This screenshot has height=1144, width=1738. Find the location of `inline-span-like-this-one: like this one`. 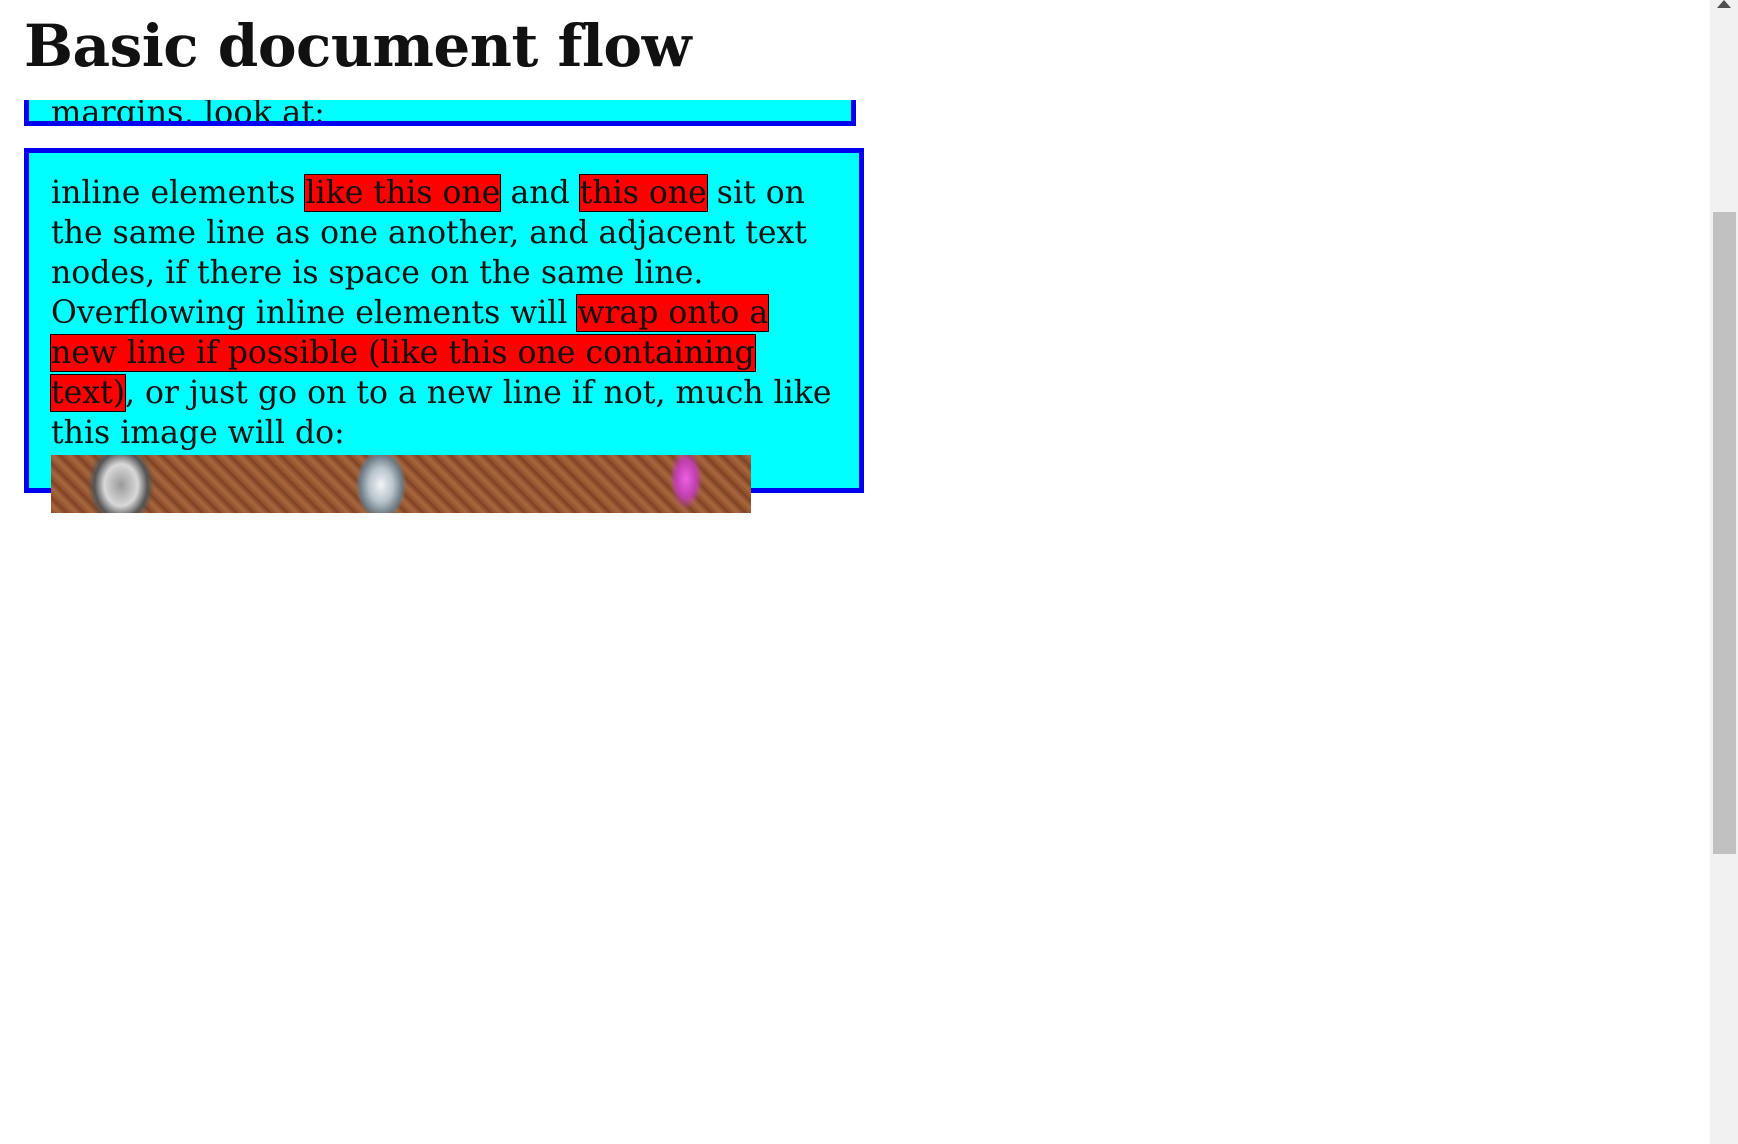

inline-span-like-this-one: like this one is located at coordinates (403, 193).